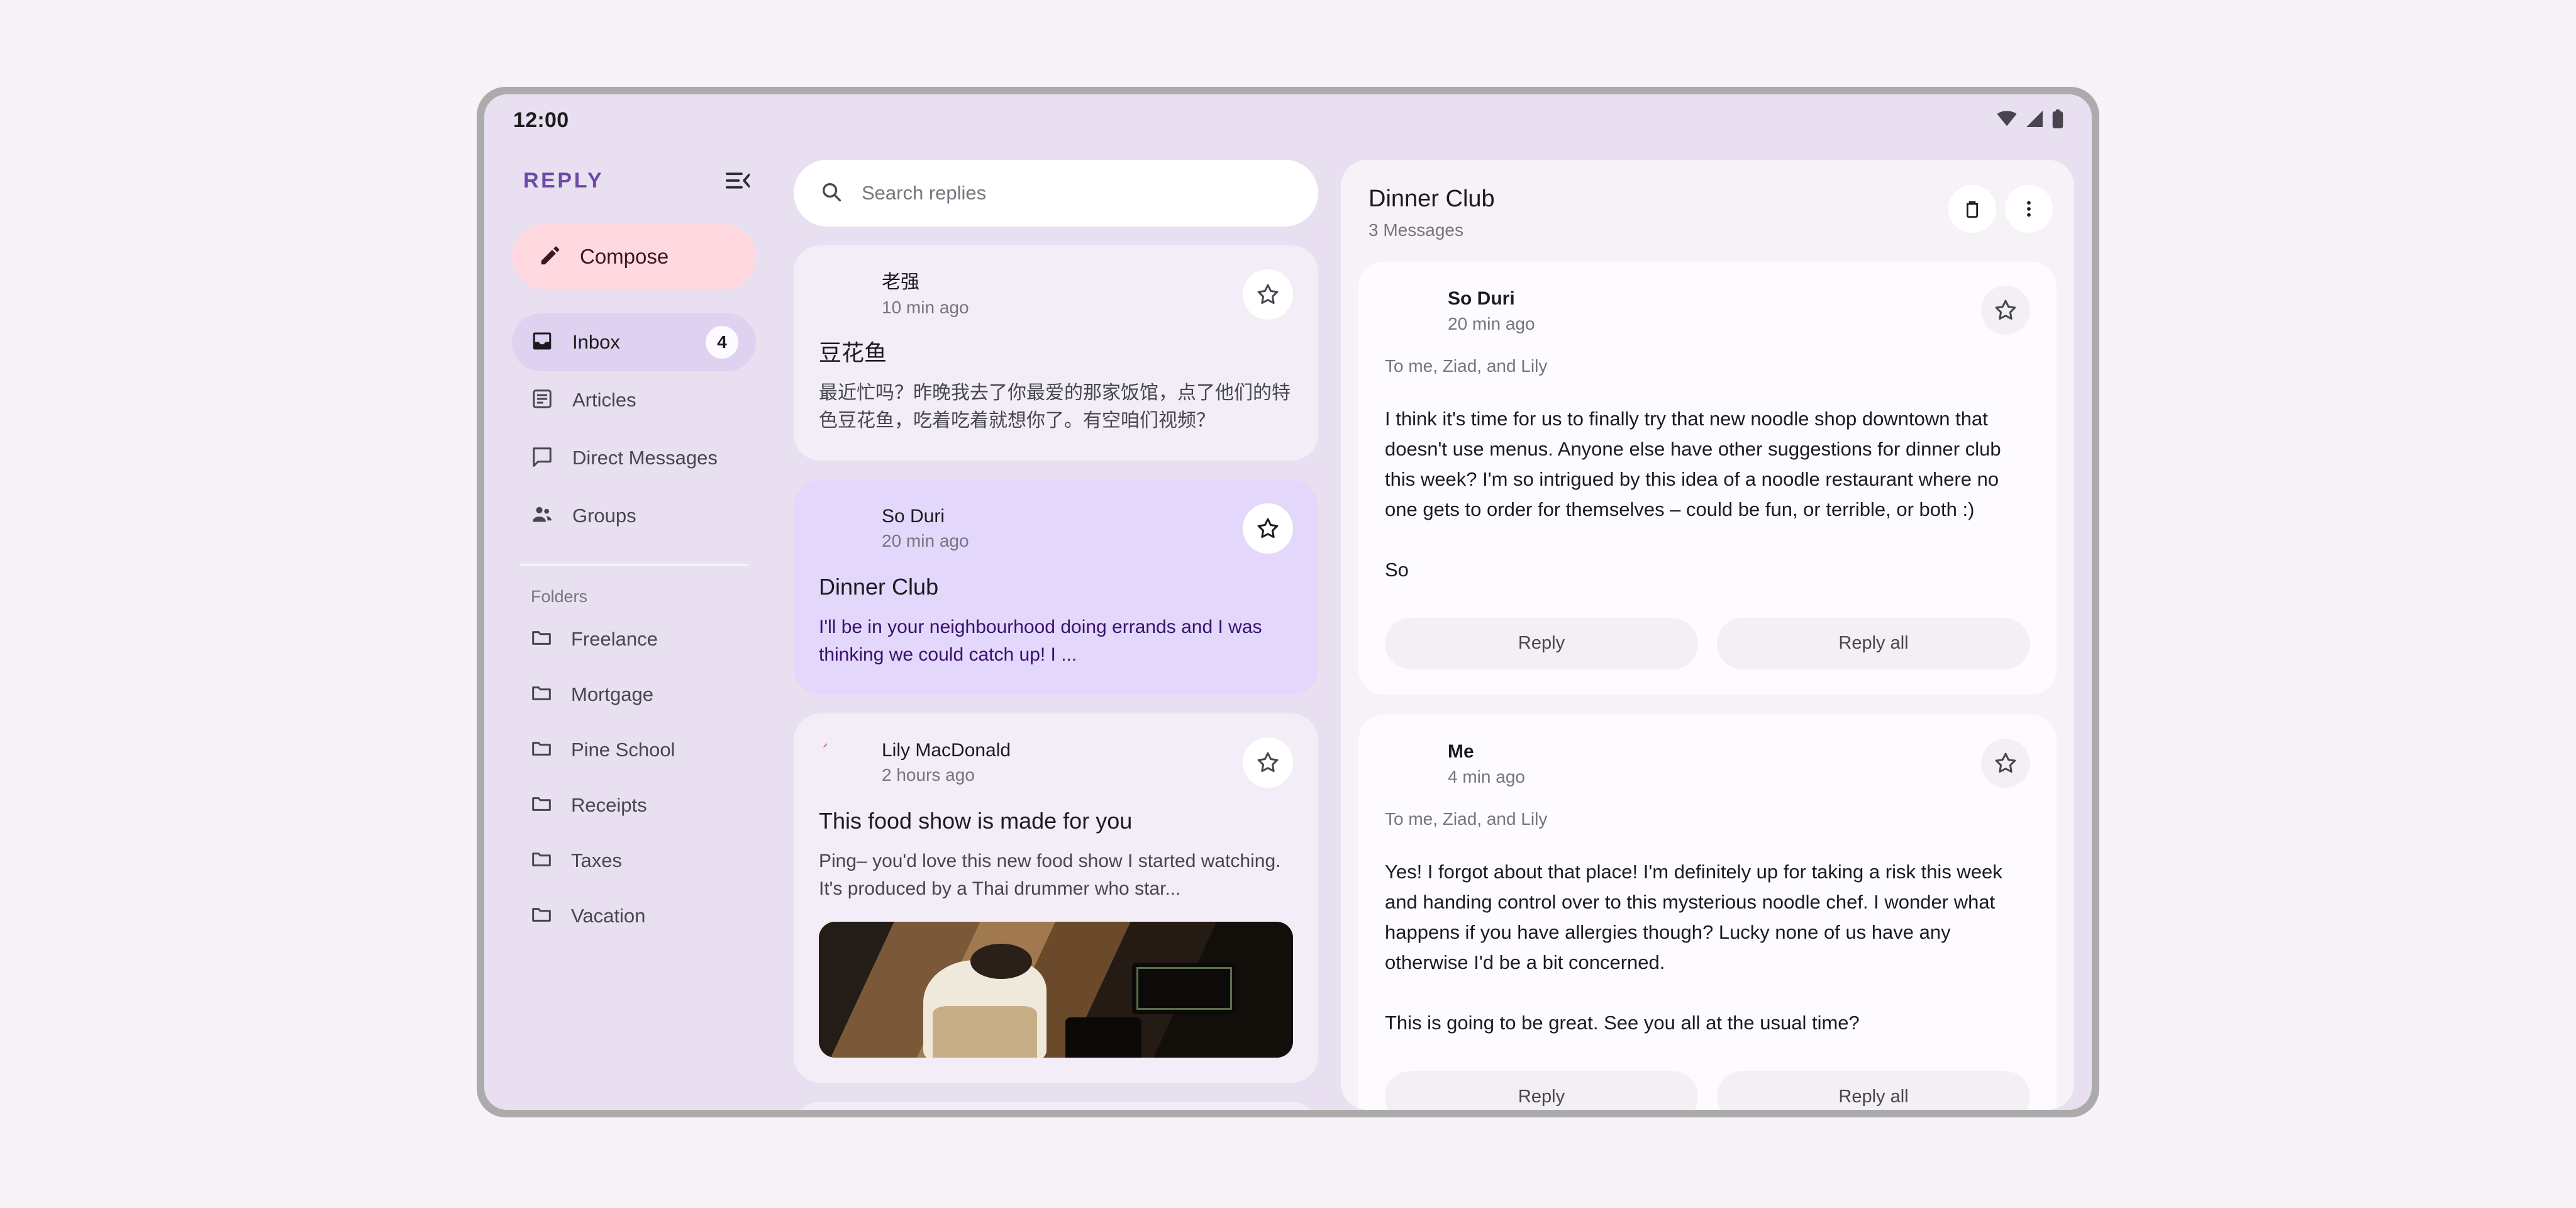  What do you see at coordinates (634, 860) in the screenshot?
I see `sidebar-folder-taxes: Taxes` at bounding box center [634, 860].